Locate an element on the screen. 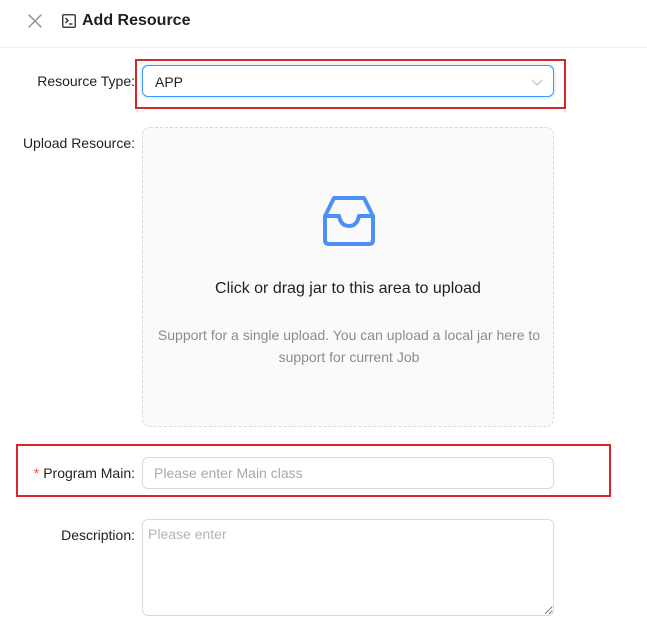 The width and height of the screenshot is (647, 643). chevron-down-icon is located at coordinates (537, 82).